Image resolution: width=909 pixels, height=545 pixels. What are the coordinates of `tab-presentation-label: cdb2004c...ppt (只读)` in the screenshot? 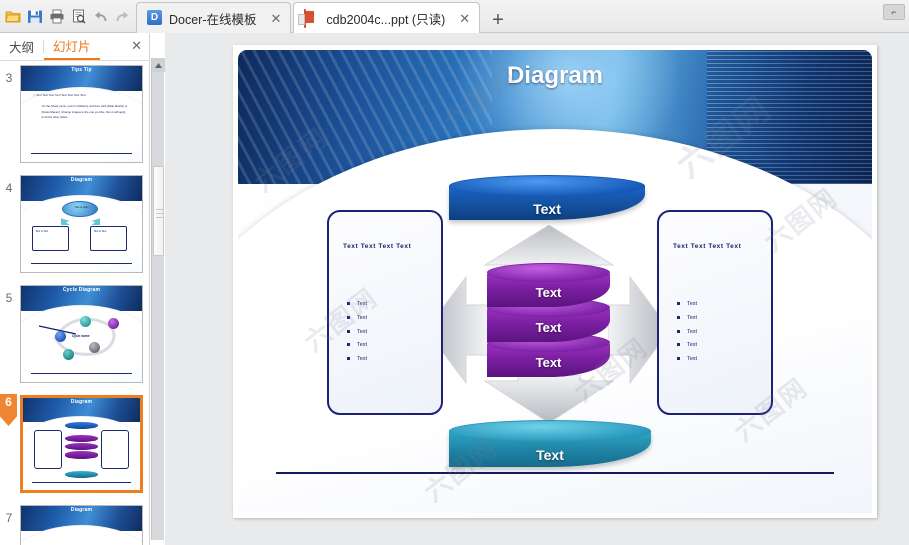 It's located at (386, 19).